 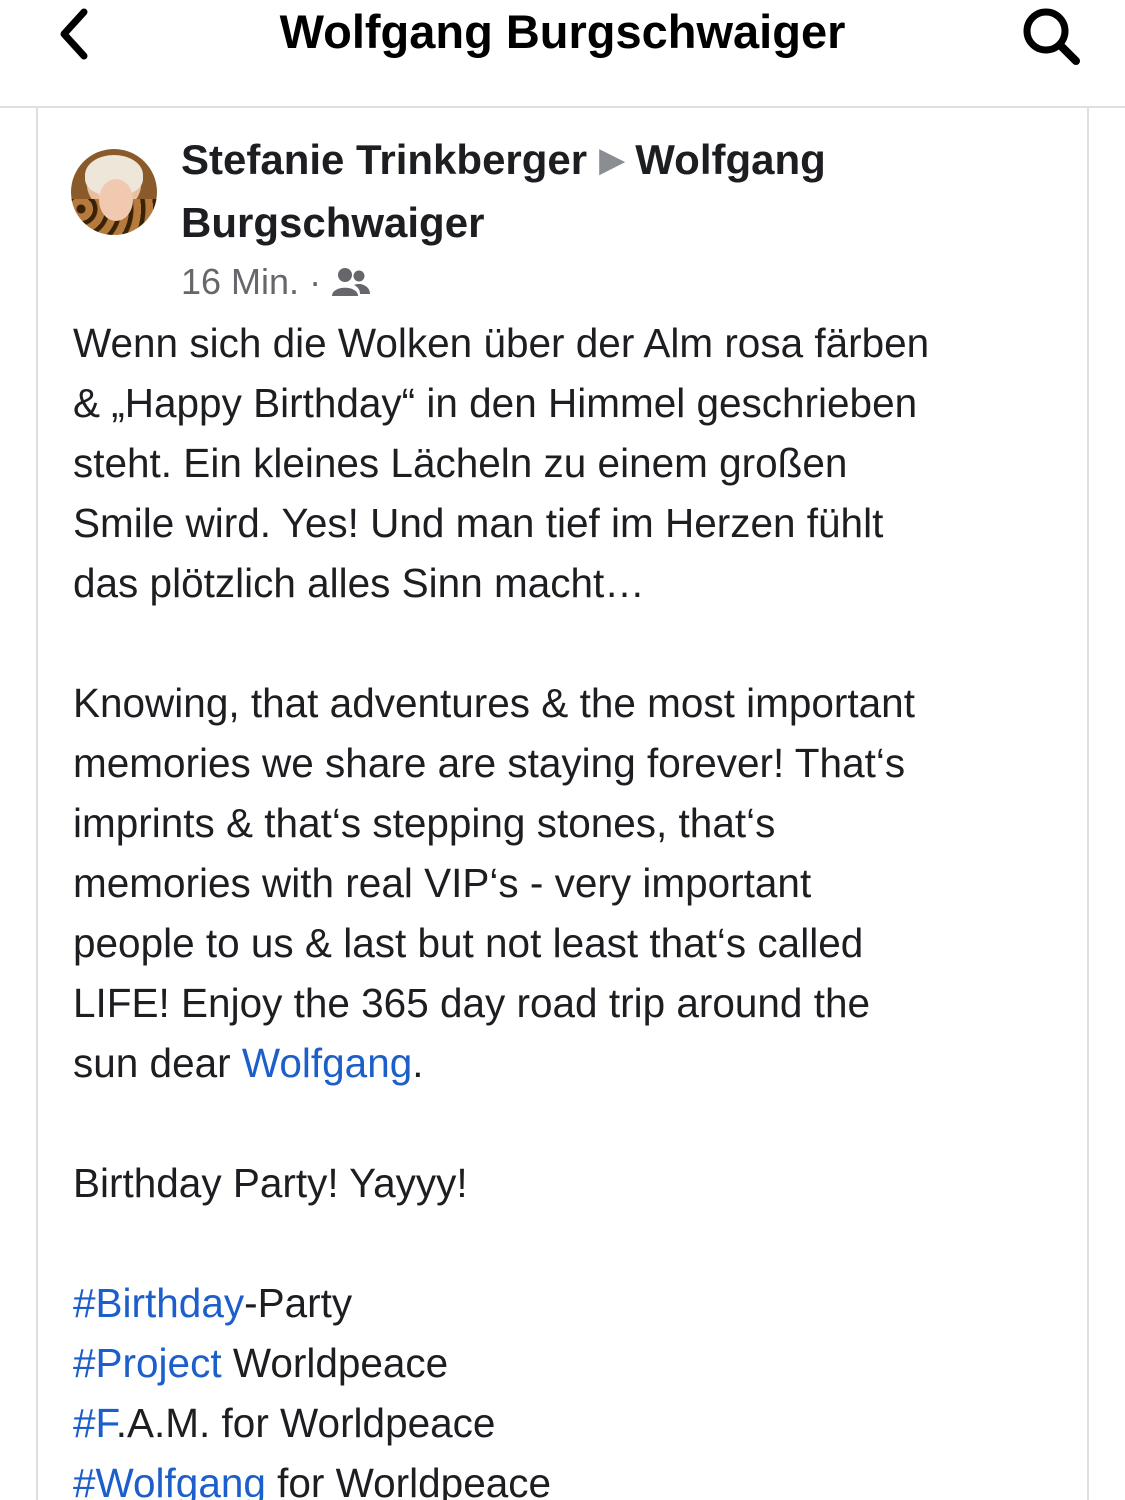 I want to click on header-bar: Wolfgang Burgschwaiger, so click(x=562, y=54).